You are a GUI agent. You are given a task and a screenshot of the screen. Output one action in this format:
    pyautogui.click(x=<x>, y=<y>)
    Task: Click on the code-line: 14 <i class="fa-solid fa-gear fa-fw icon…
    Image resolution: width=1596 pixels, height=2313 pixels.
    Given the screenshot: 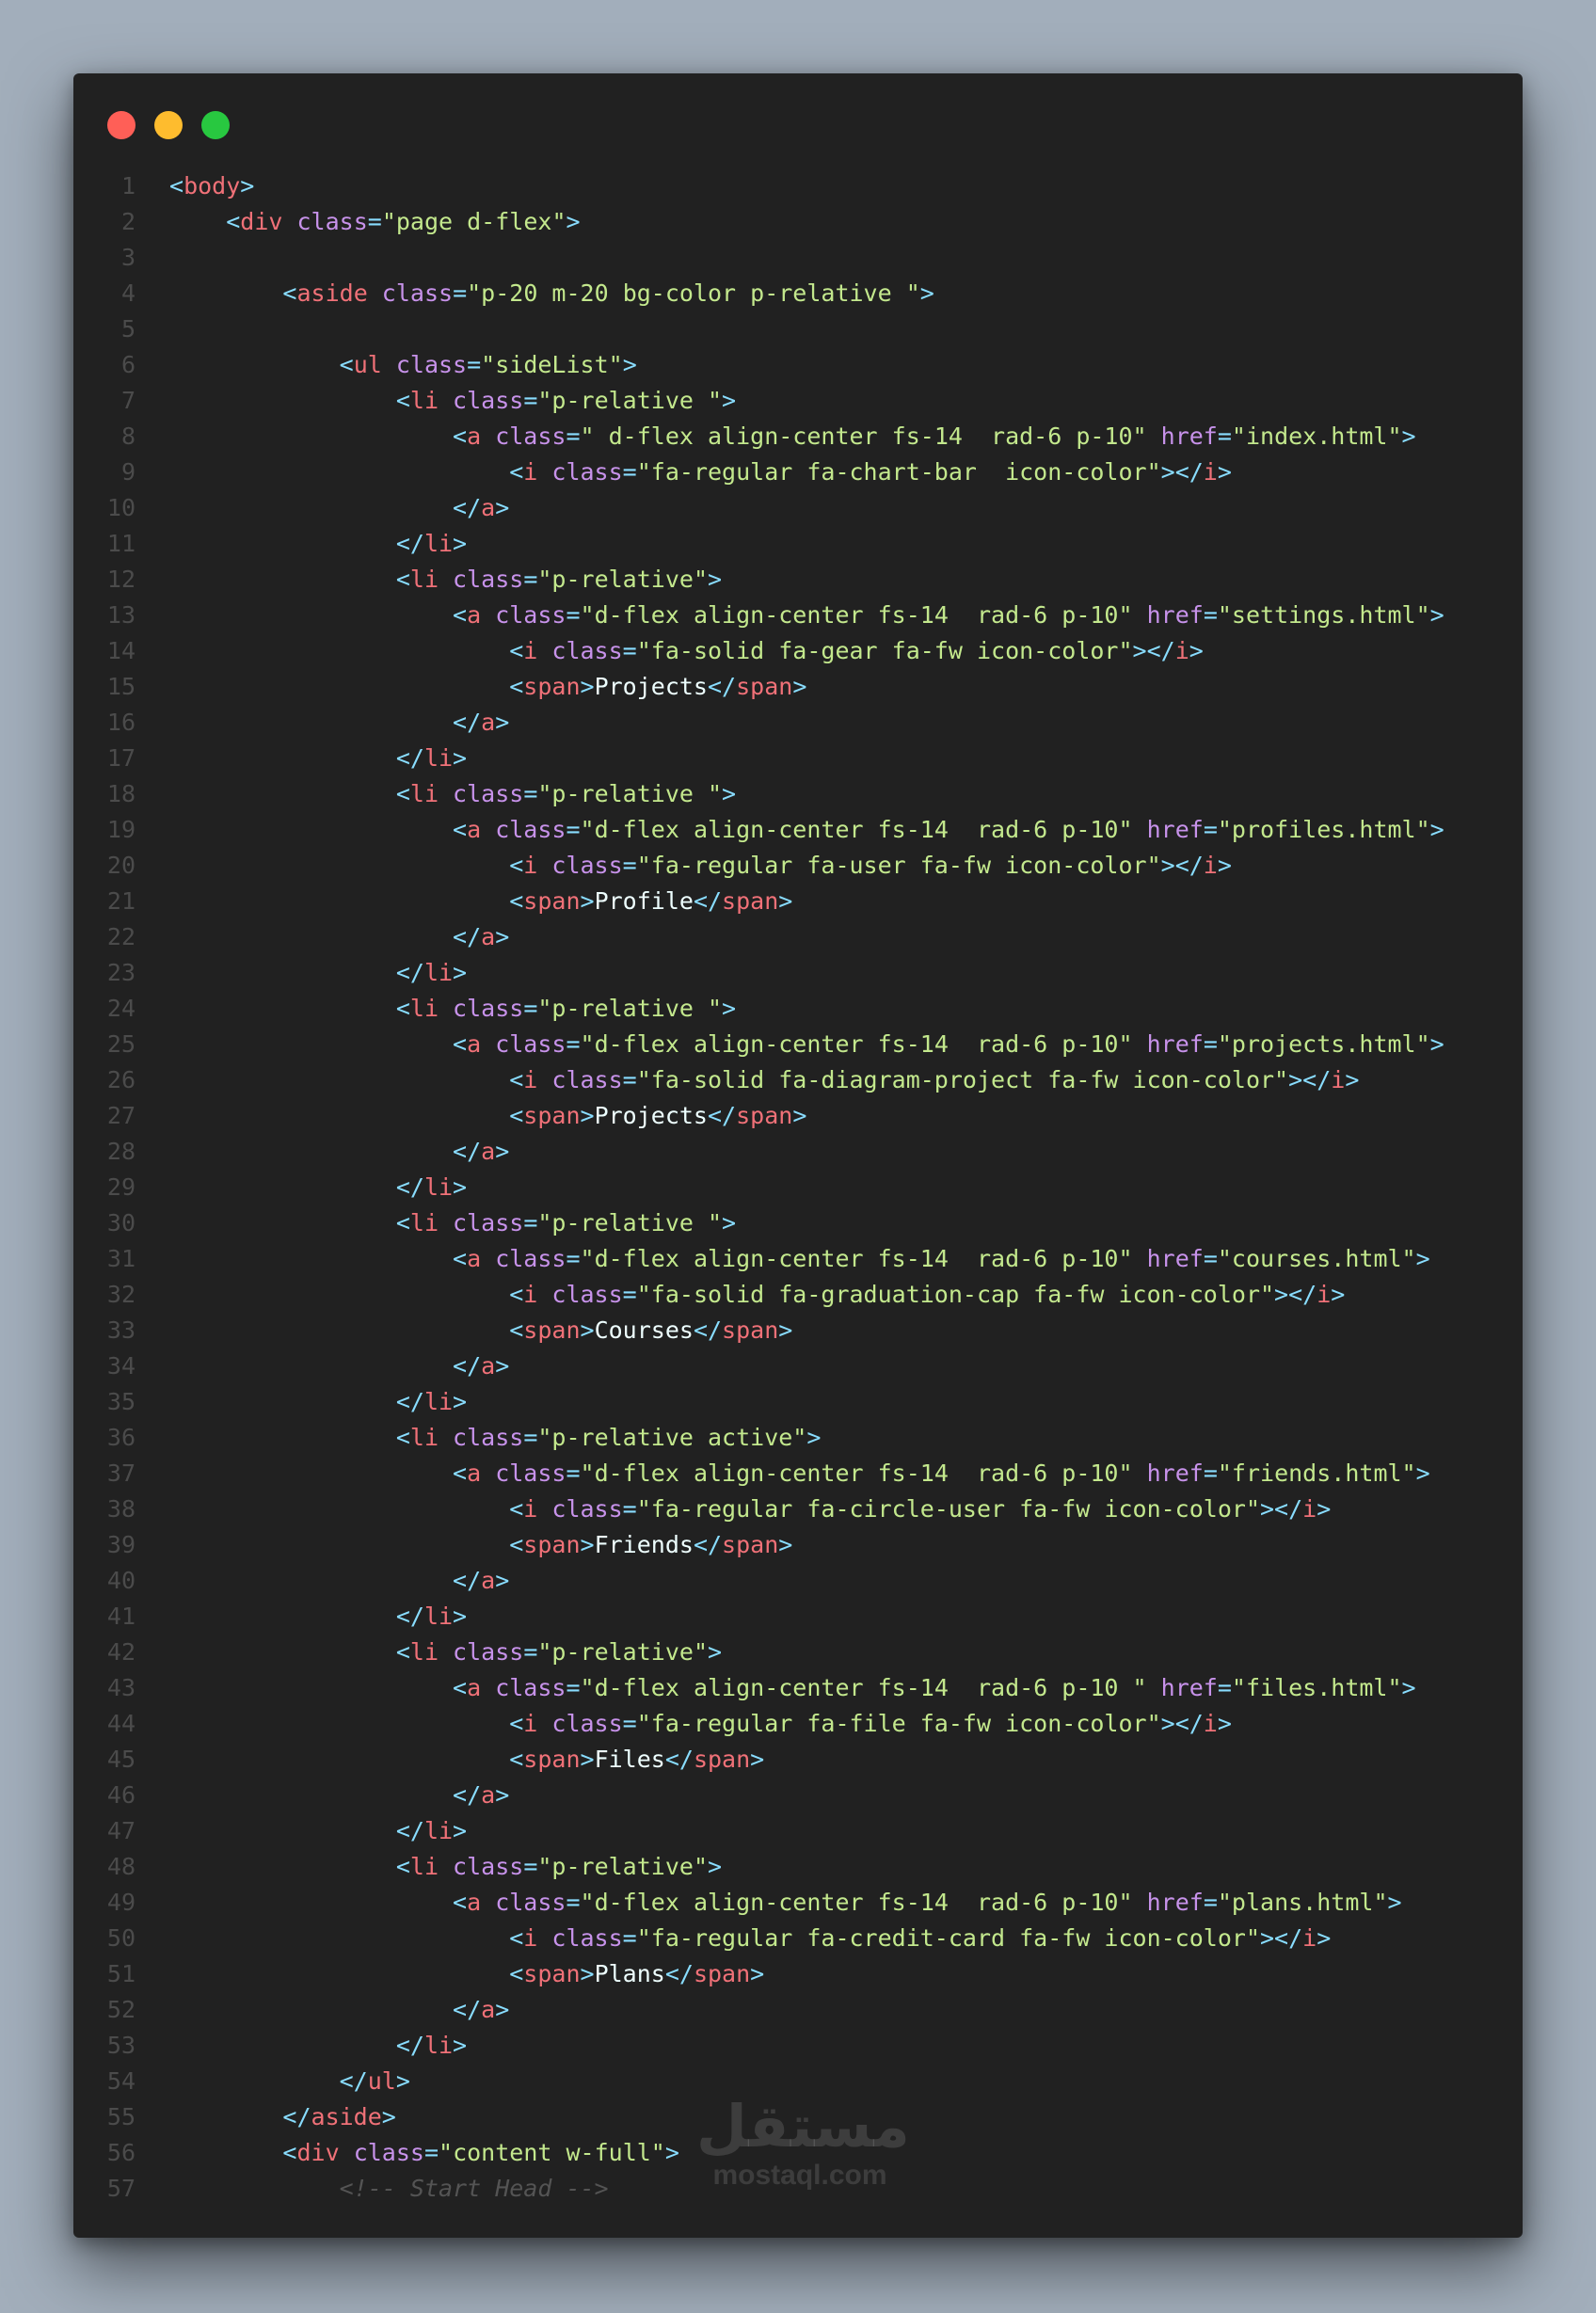 What is the action you would take?
    pyautogui.click(x=798, y=651)
    